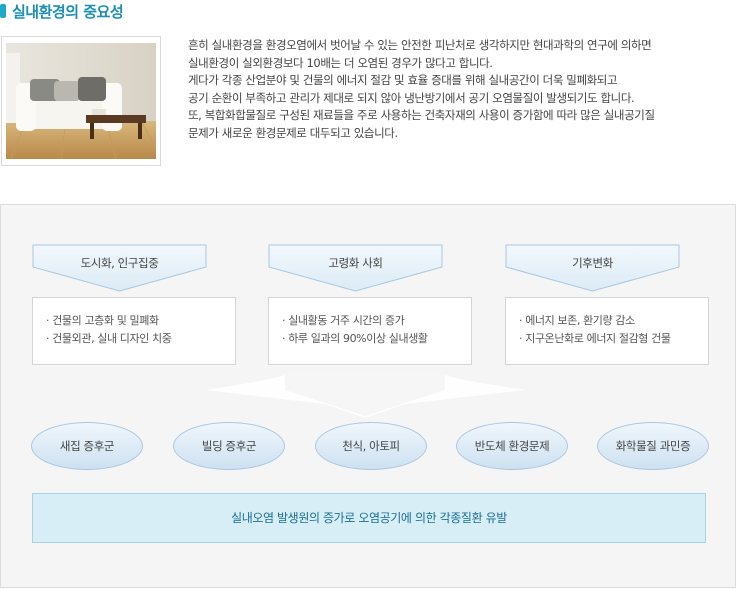 This screenshot has height=590, width=738. I want to click on category-label: 도시화, 인구집중, so click(119, 263).